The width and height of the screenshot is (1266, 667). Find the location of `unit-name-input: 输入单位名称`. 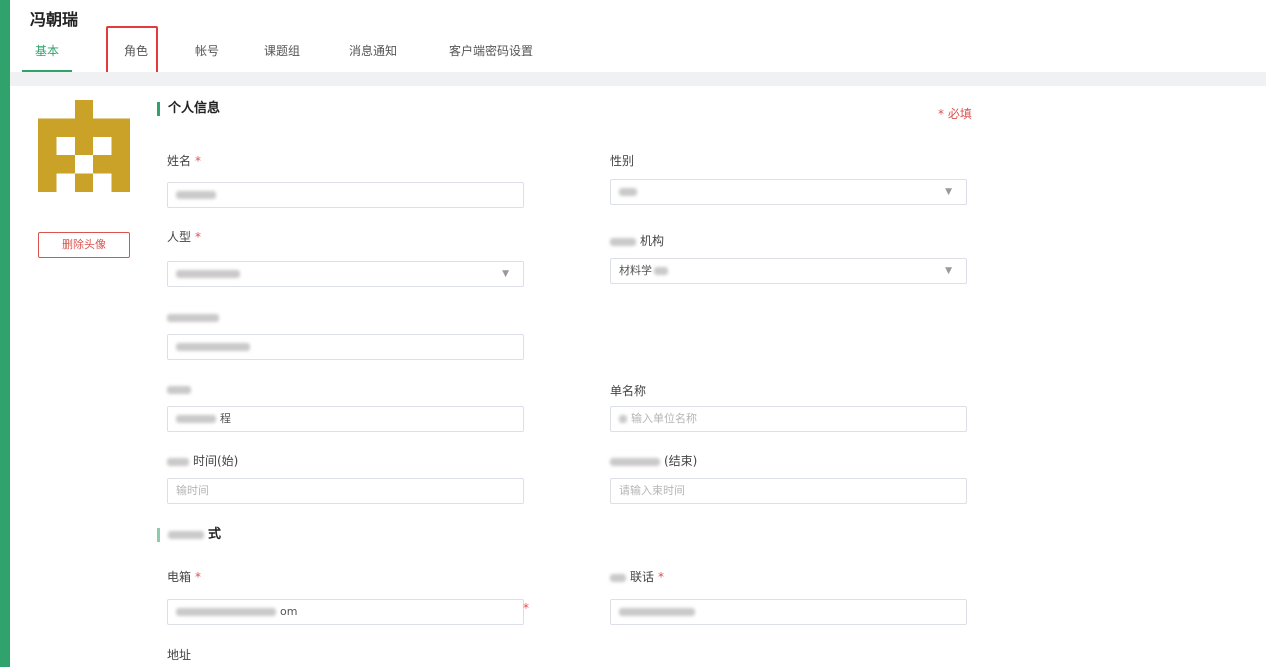

unit-name-input: 输入单位名称 is located at coordinates (788, 419).